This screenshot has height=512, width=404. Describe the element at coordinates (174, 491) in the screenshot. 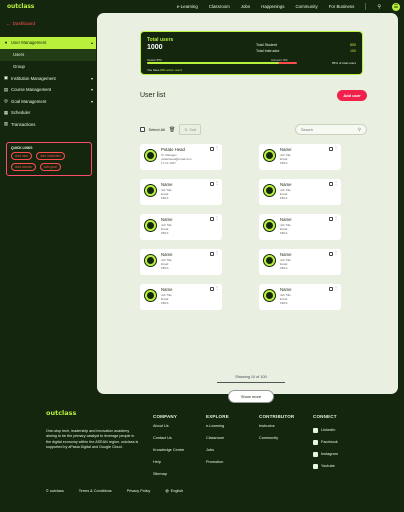

I see `language-selector: ◍ English` at that location.